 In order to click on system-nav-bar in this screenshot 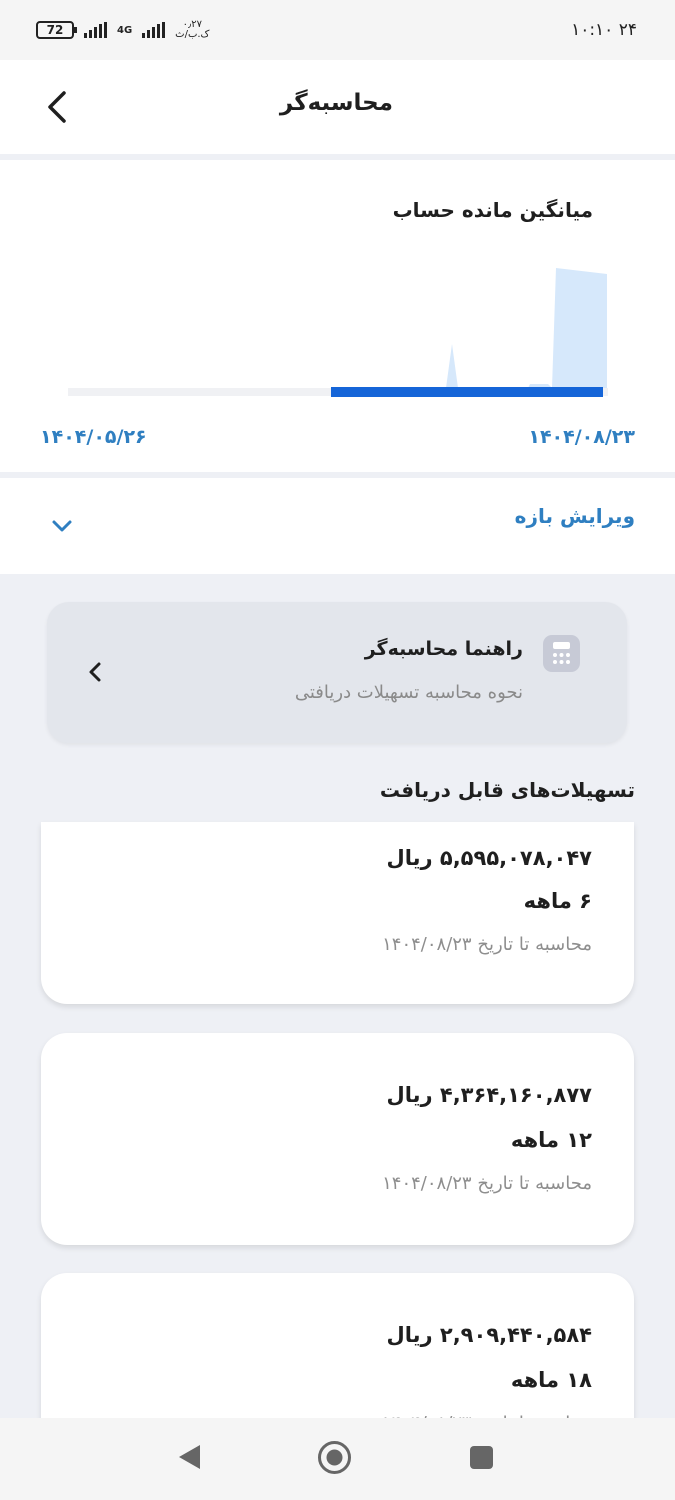, I will do `click(337, 1459)`.